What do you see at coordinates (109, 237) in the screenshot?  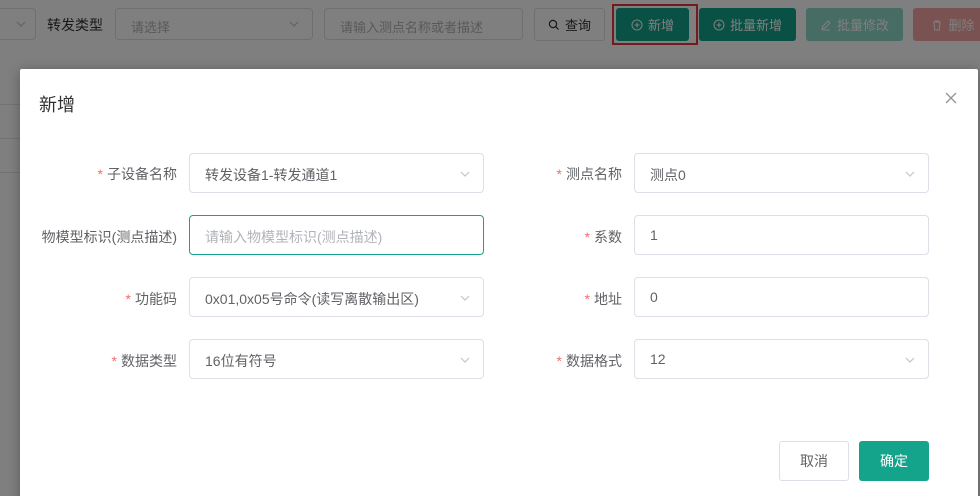 I see `model-id-label: 物模型标识(测点描述)` at bounding box center [109, 237].